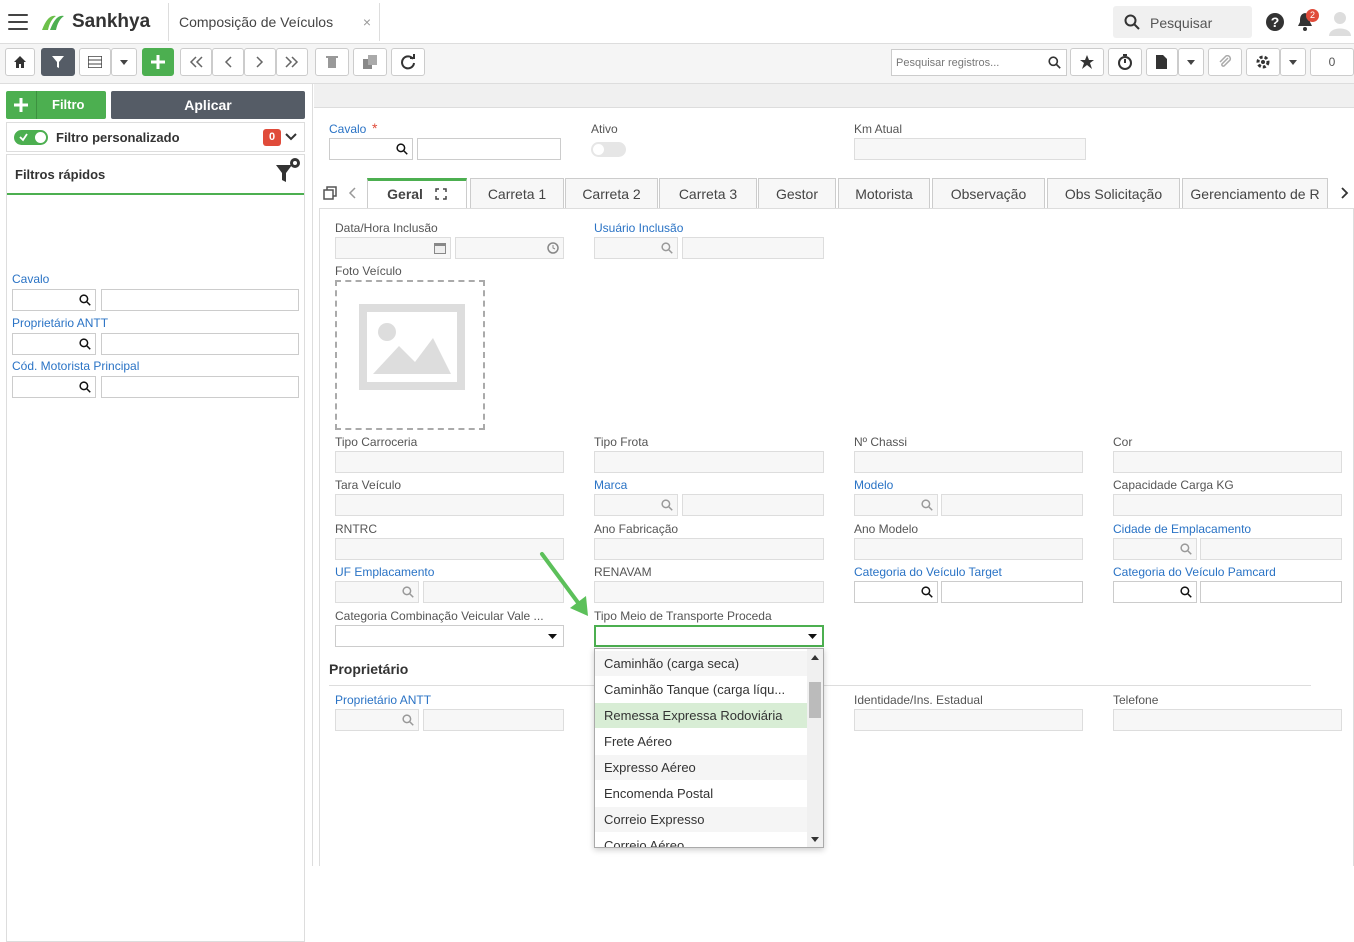  I want to click on quick-filter-proprietario-code, so click(54, 344).